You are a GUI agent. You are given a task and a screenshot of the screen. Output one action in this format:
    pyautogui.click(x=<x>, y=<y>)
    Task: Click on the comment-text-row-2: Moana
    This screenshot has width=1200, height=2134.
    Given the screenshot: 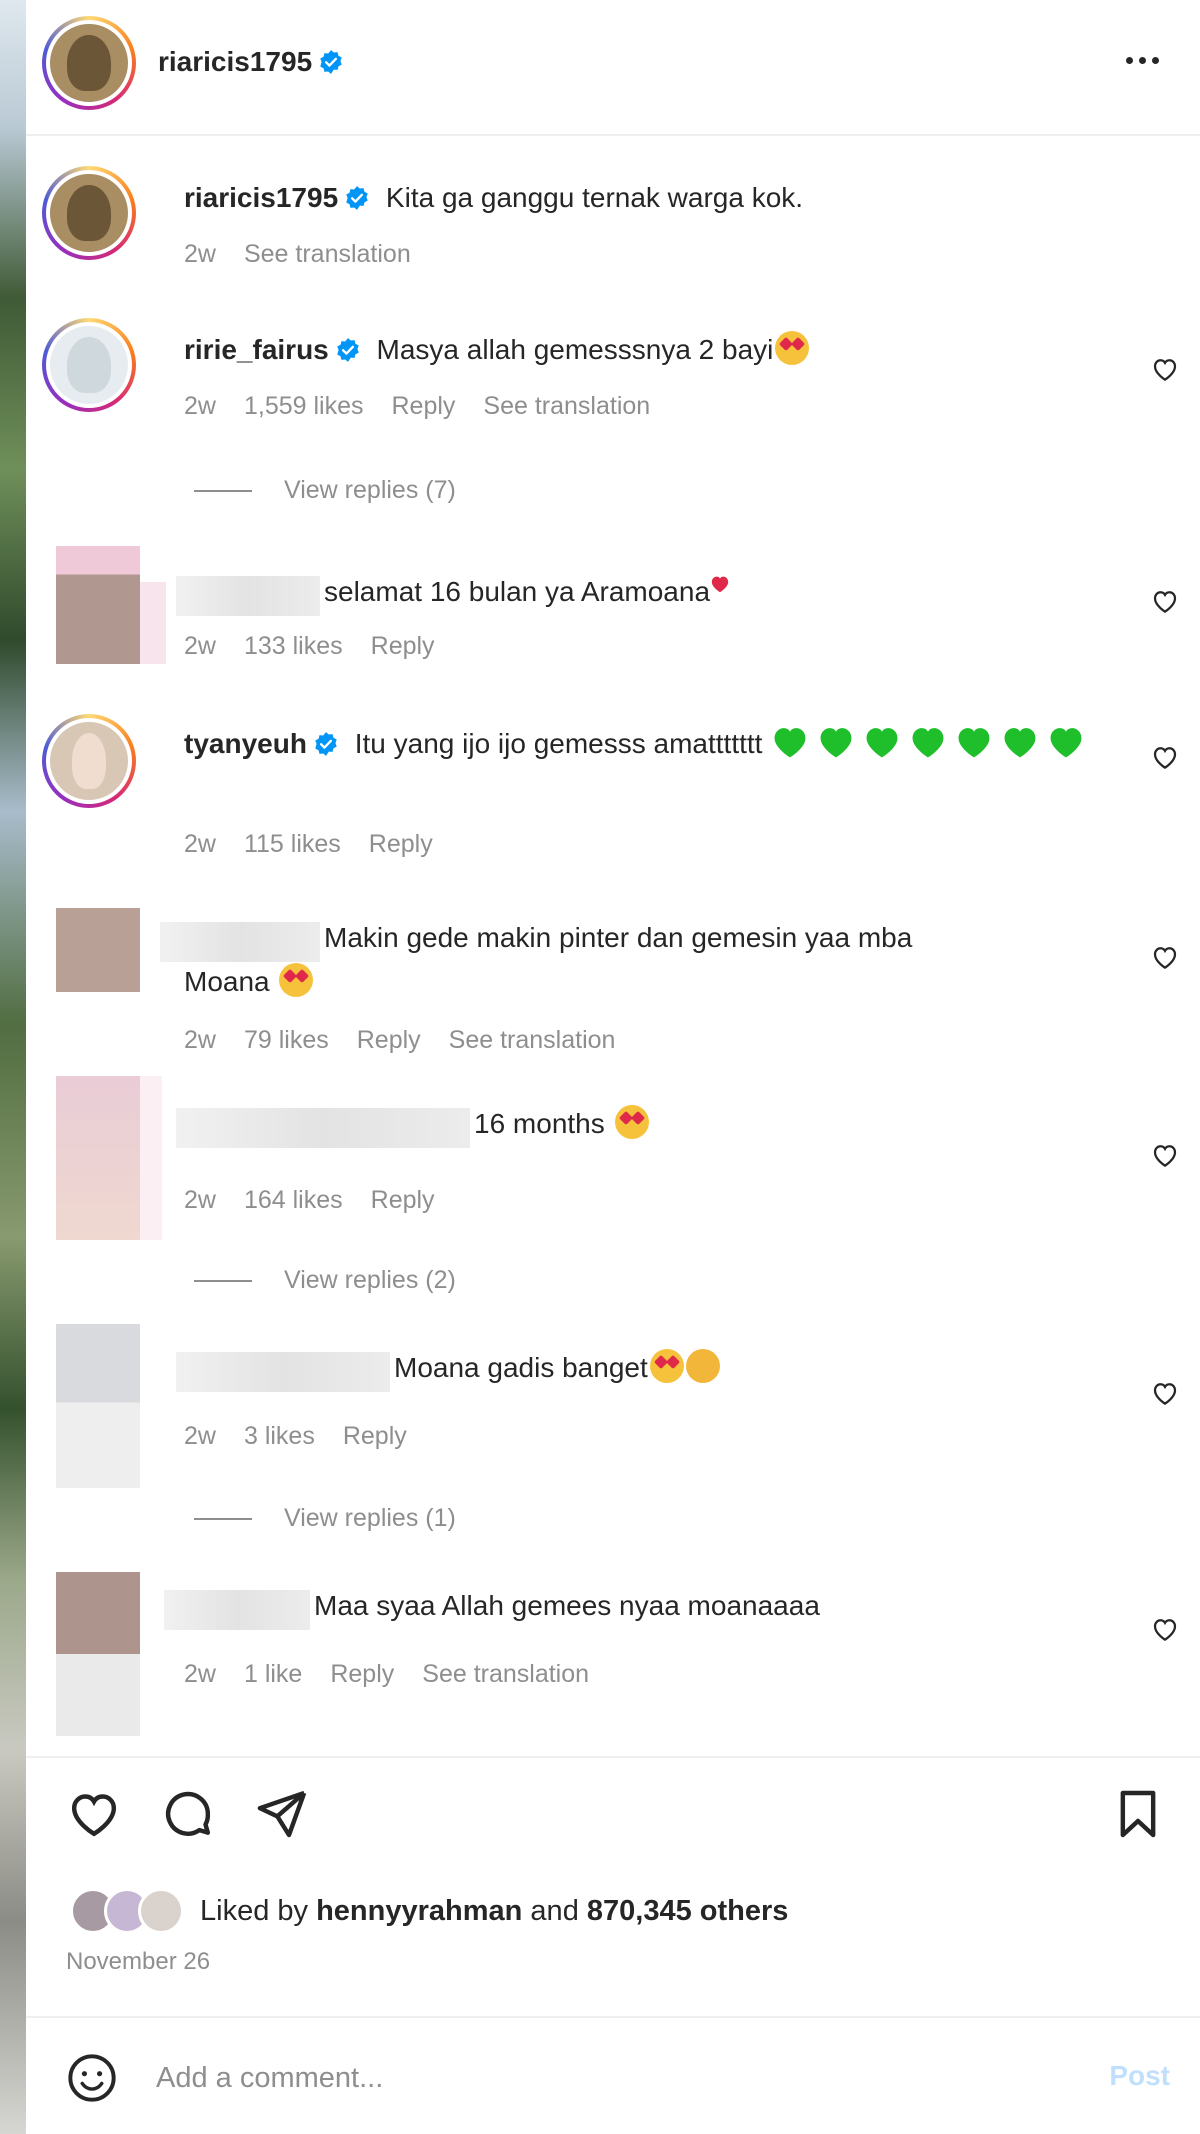 What is the action you would take?
    pyautogui.click(x=249, y=982)
    